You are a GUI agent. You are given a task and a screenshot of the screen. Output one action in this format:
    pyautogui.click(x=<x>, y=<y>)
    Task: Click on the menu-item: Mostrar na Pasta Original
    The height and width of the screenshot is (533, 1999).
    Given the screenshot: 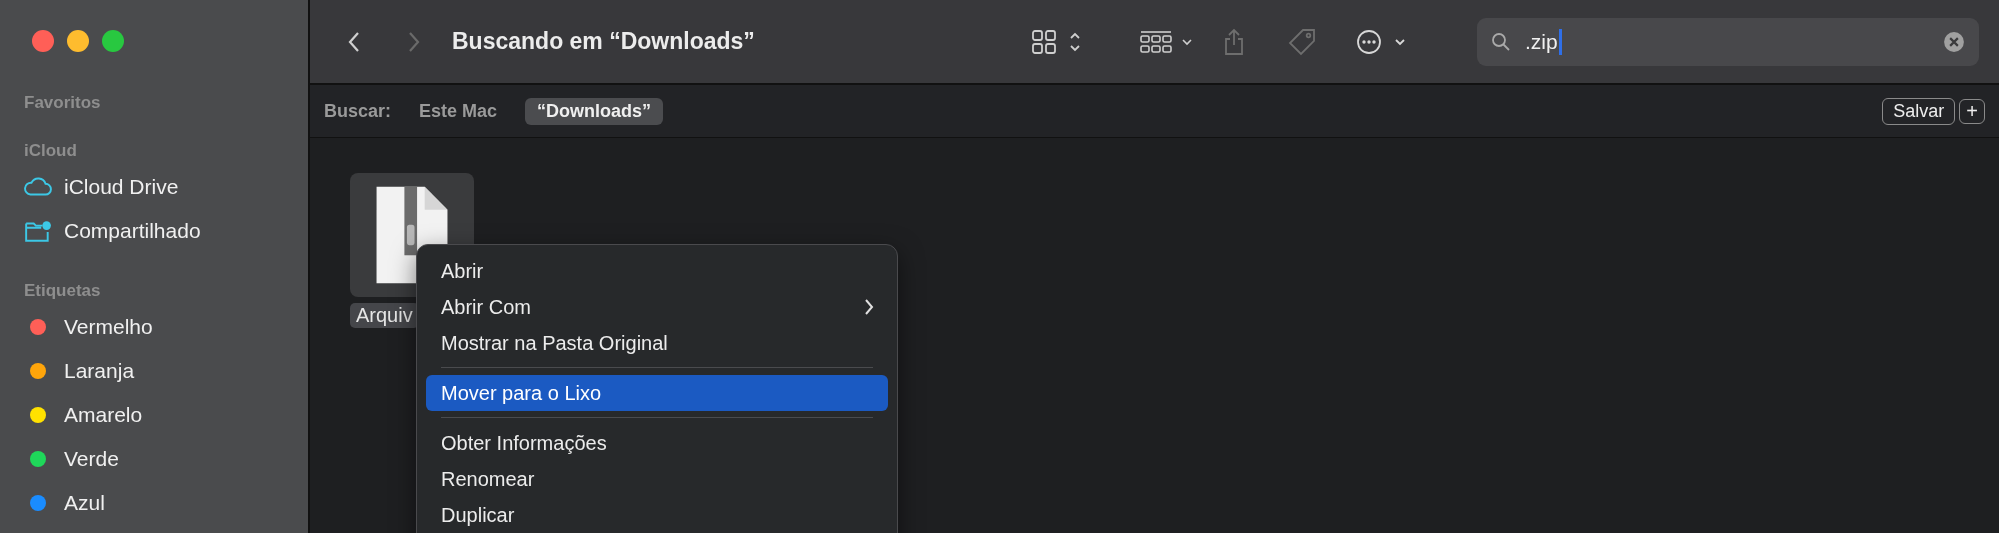 What is the action you would take?
    pyautogui.click(x=657, y=343)
    